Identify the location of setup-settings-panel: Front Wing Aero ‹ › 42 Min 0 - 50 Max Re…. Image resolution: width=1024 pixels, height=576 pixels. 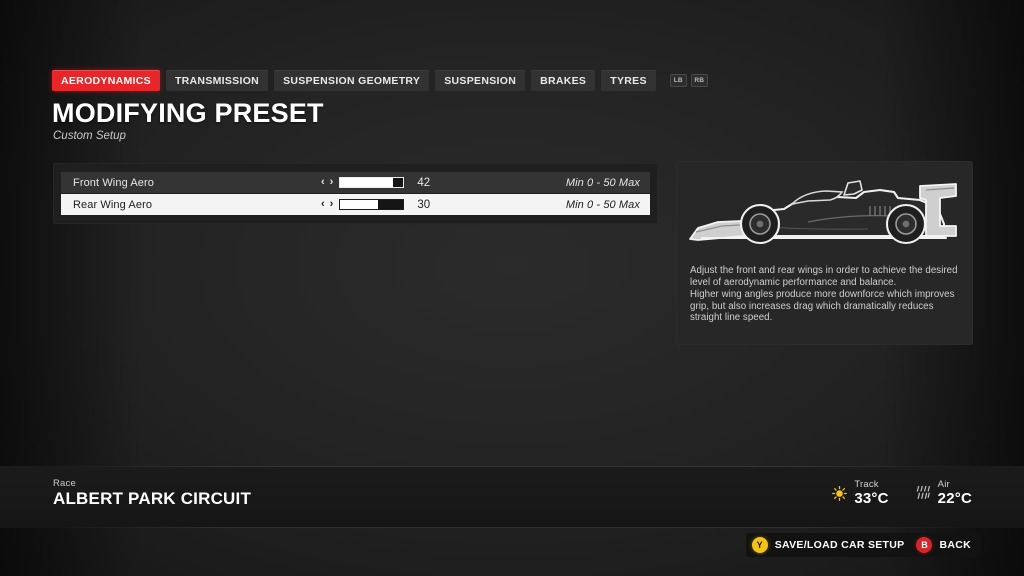
(355, 193).